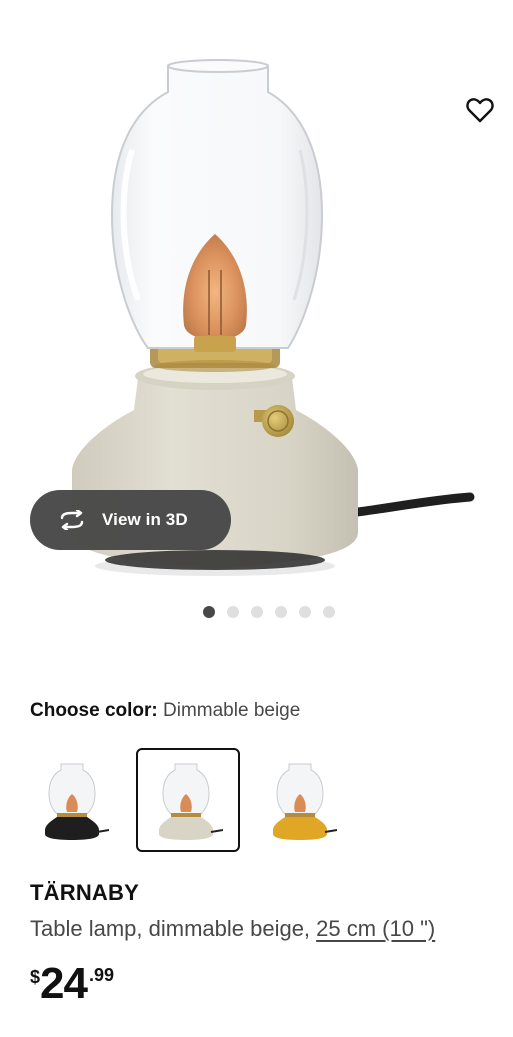 This screenshot has height=1037, width=513. I want to click on color-swatch-yellow, so click(302, 800).